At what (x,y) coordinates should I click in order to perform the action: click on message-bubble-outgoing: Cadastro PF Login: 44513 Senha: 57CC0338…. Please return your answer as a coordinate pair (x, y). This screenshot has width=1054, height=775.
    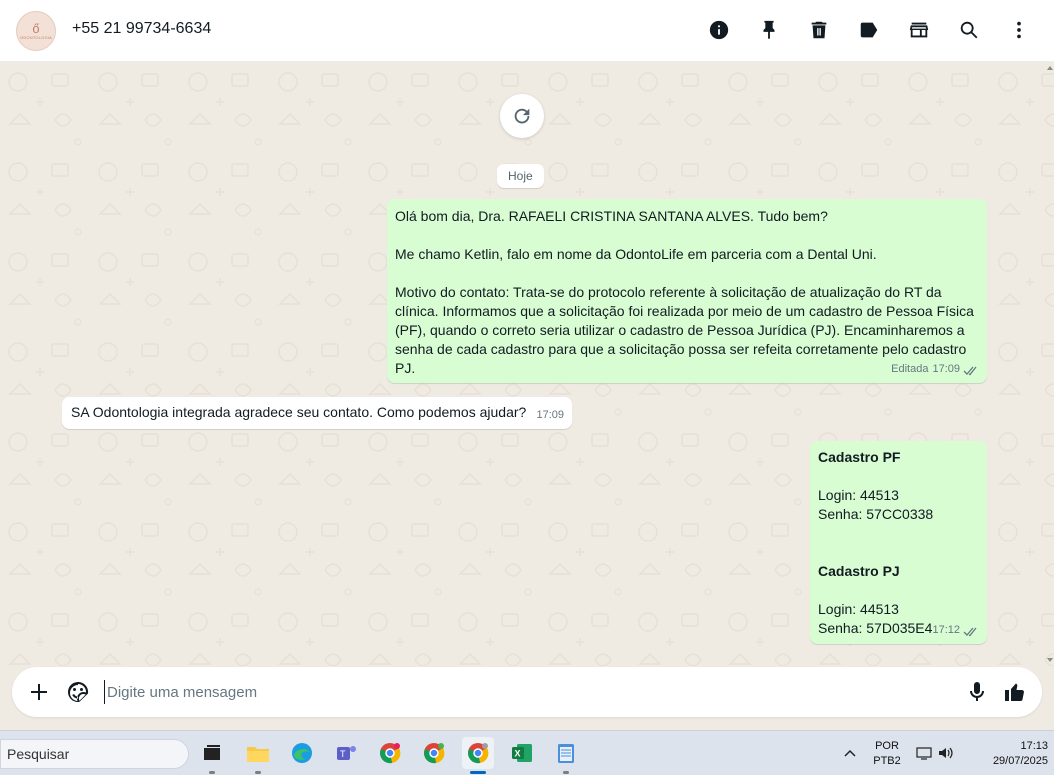
    Looking at the image, I should click on (898, 542).